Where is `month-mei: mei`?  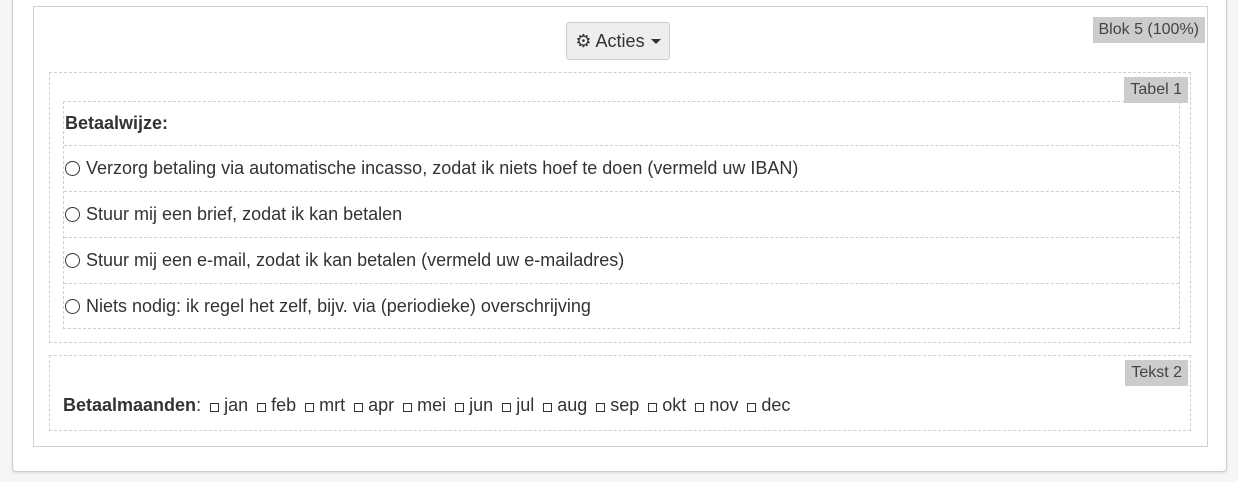 month-mei: mei is located at coordinates (424, 405).